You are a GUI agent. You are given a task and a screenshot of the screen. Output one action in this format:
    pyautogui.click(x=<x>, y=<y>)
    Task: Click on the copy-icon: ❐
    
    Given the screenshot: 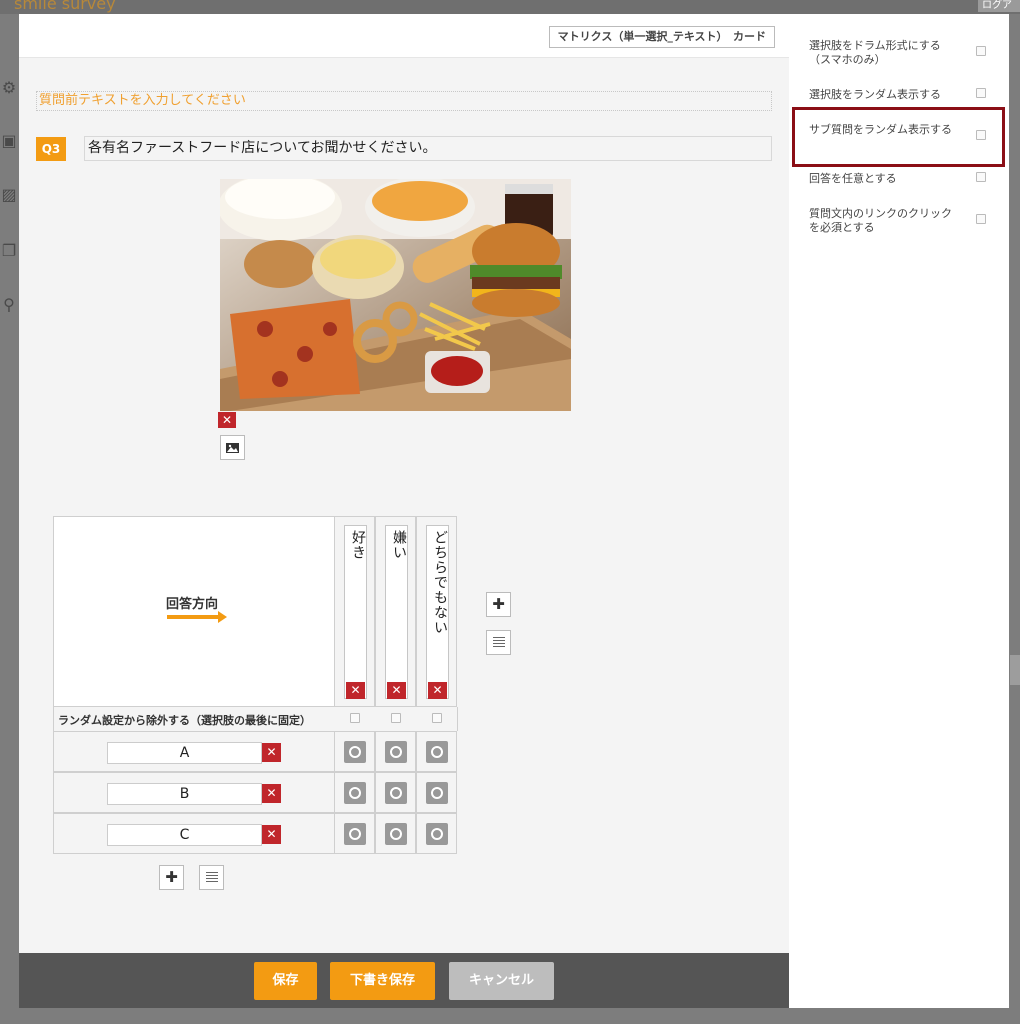 What is the action you would take?
    pyautogui.click(x=9, y=250)
    